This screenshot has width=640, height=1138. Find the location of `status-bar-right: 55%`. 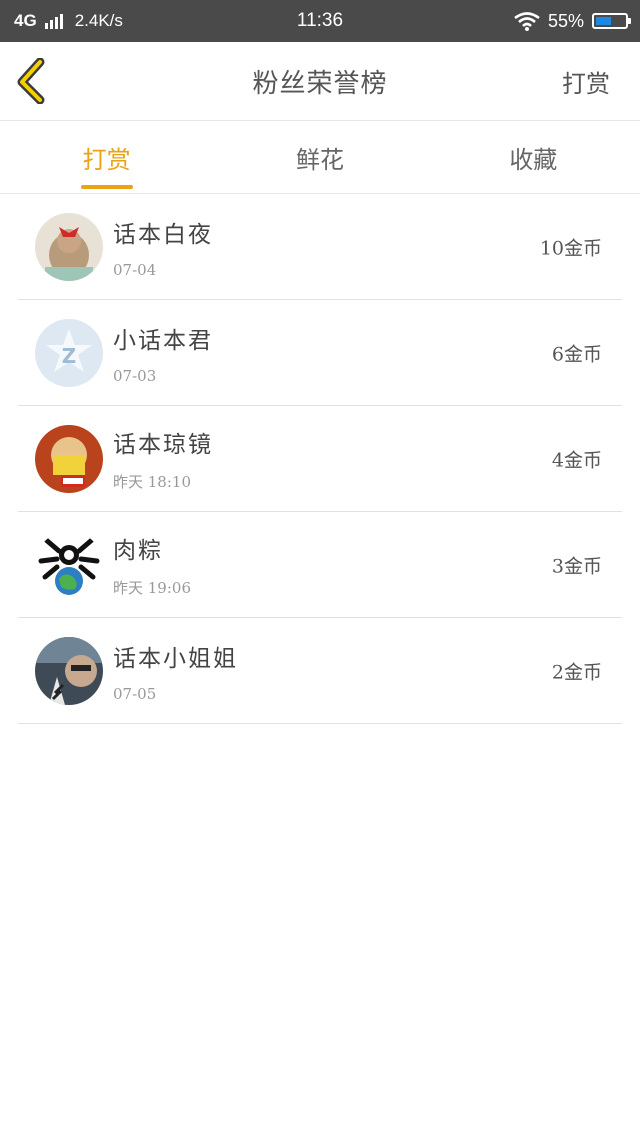

status-bar-right: 55% is located at coordinates (572, 21).